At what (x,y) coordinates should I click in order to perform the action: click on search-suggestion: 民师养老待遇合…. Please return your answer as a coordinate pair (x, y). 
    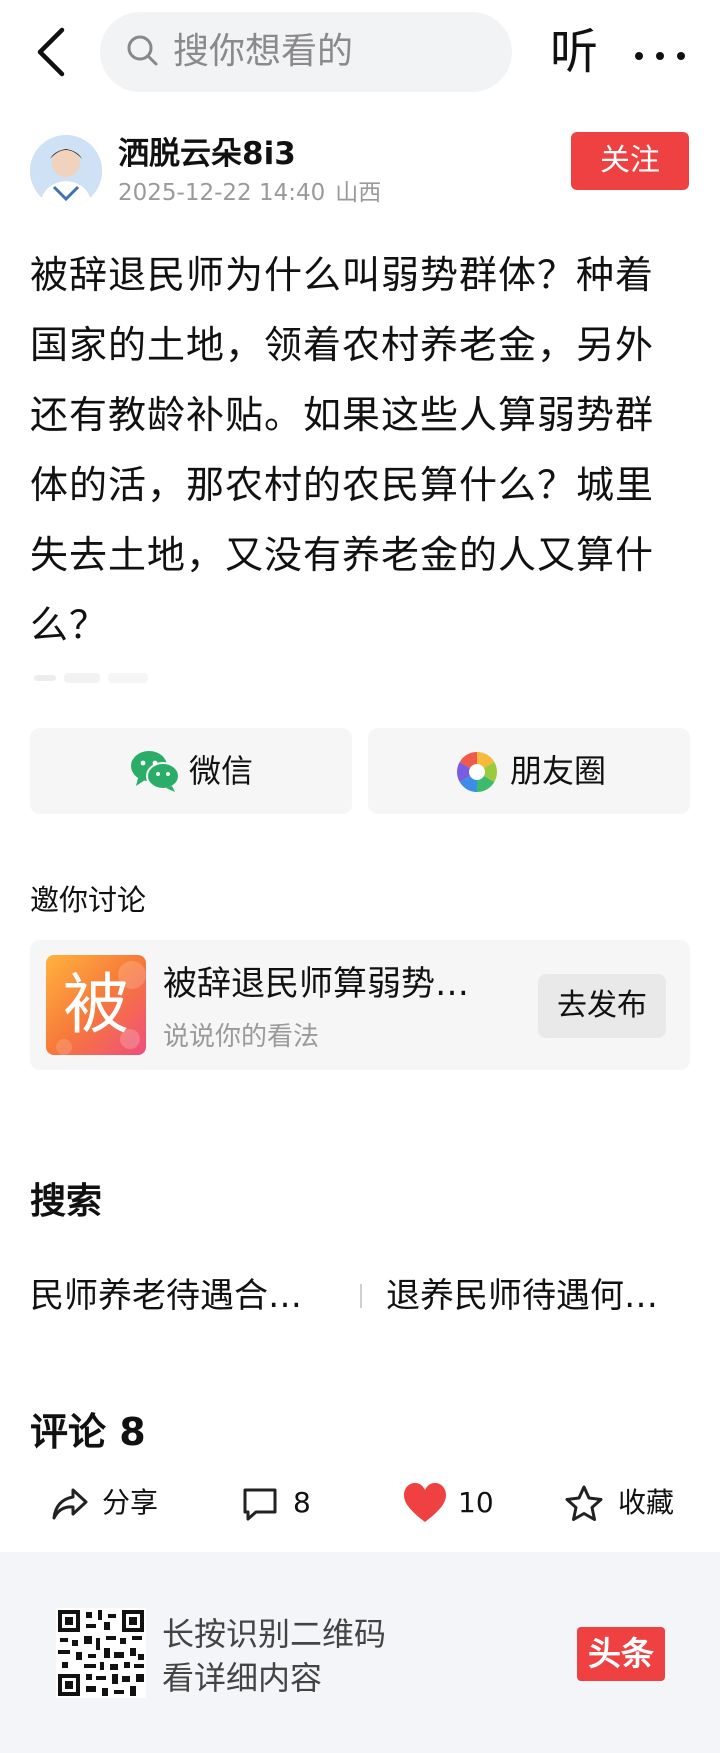
    Looking at the image, I should click on (166, 1296).